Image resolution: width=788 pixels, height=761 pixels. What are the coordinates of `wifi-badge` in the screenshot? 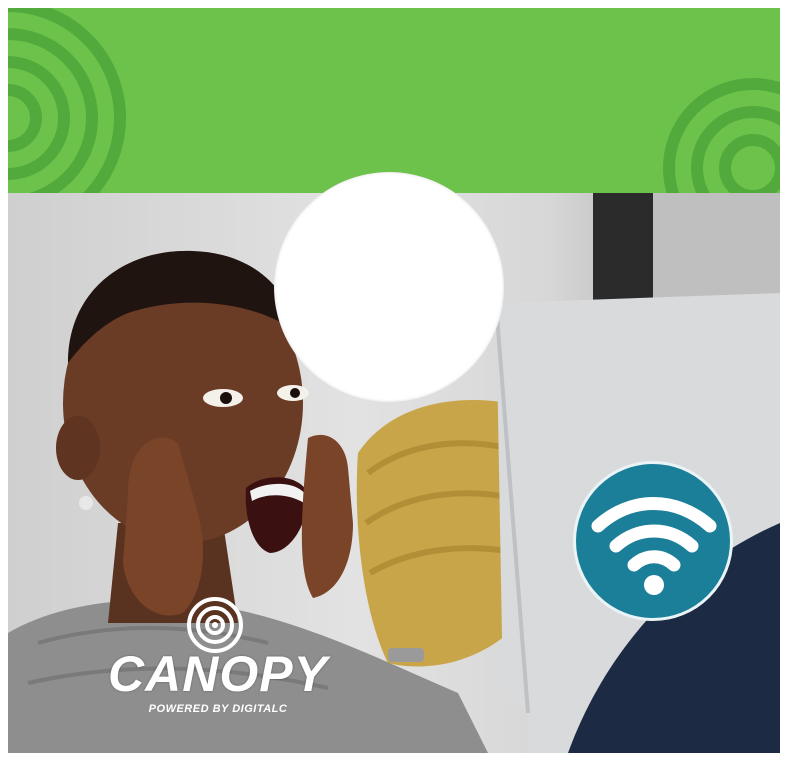 It's located at (653, 541).